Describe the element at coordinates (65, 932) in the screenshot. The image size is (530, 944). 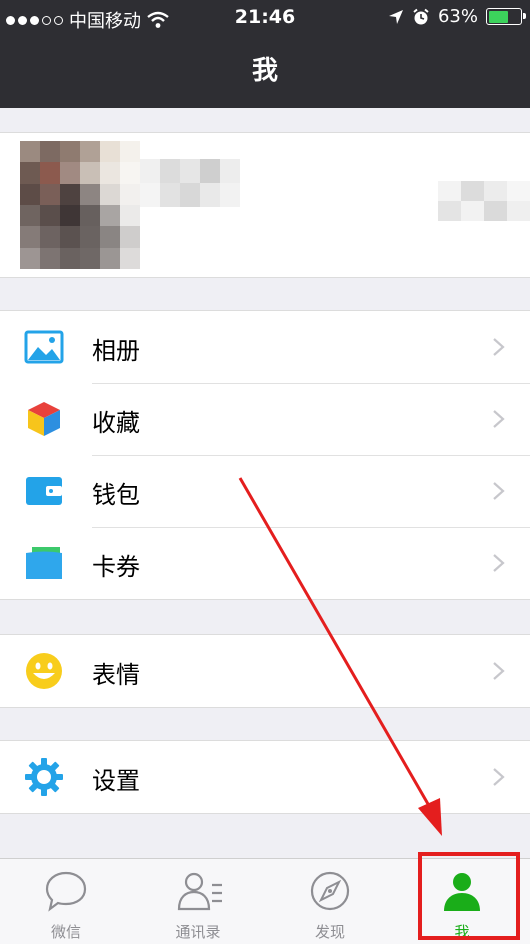
I see `tab-label: 微信` at that location.